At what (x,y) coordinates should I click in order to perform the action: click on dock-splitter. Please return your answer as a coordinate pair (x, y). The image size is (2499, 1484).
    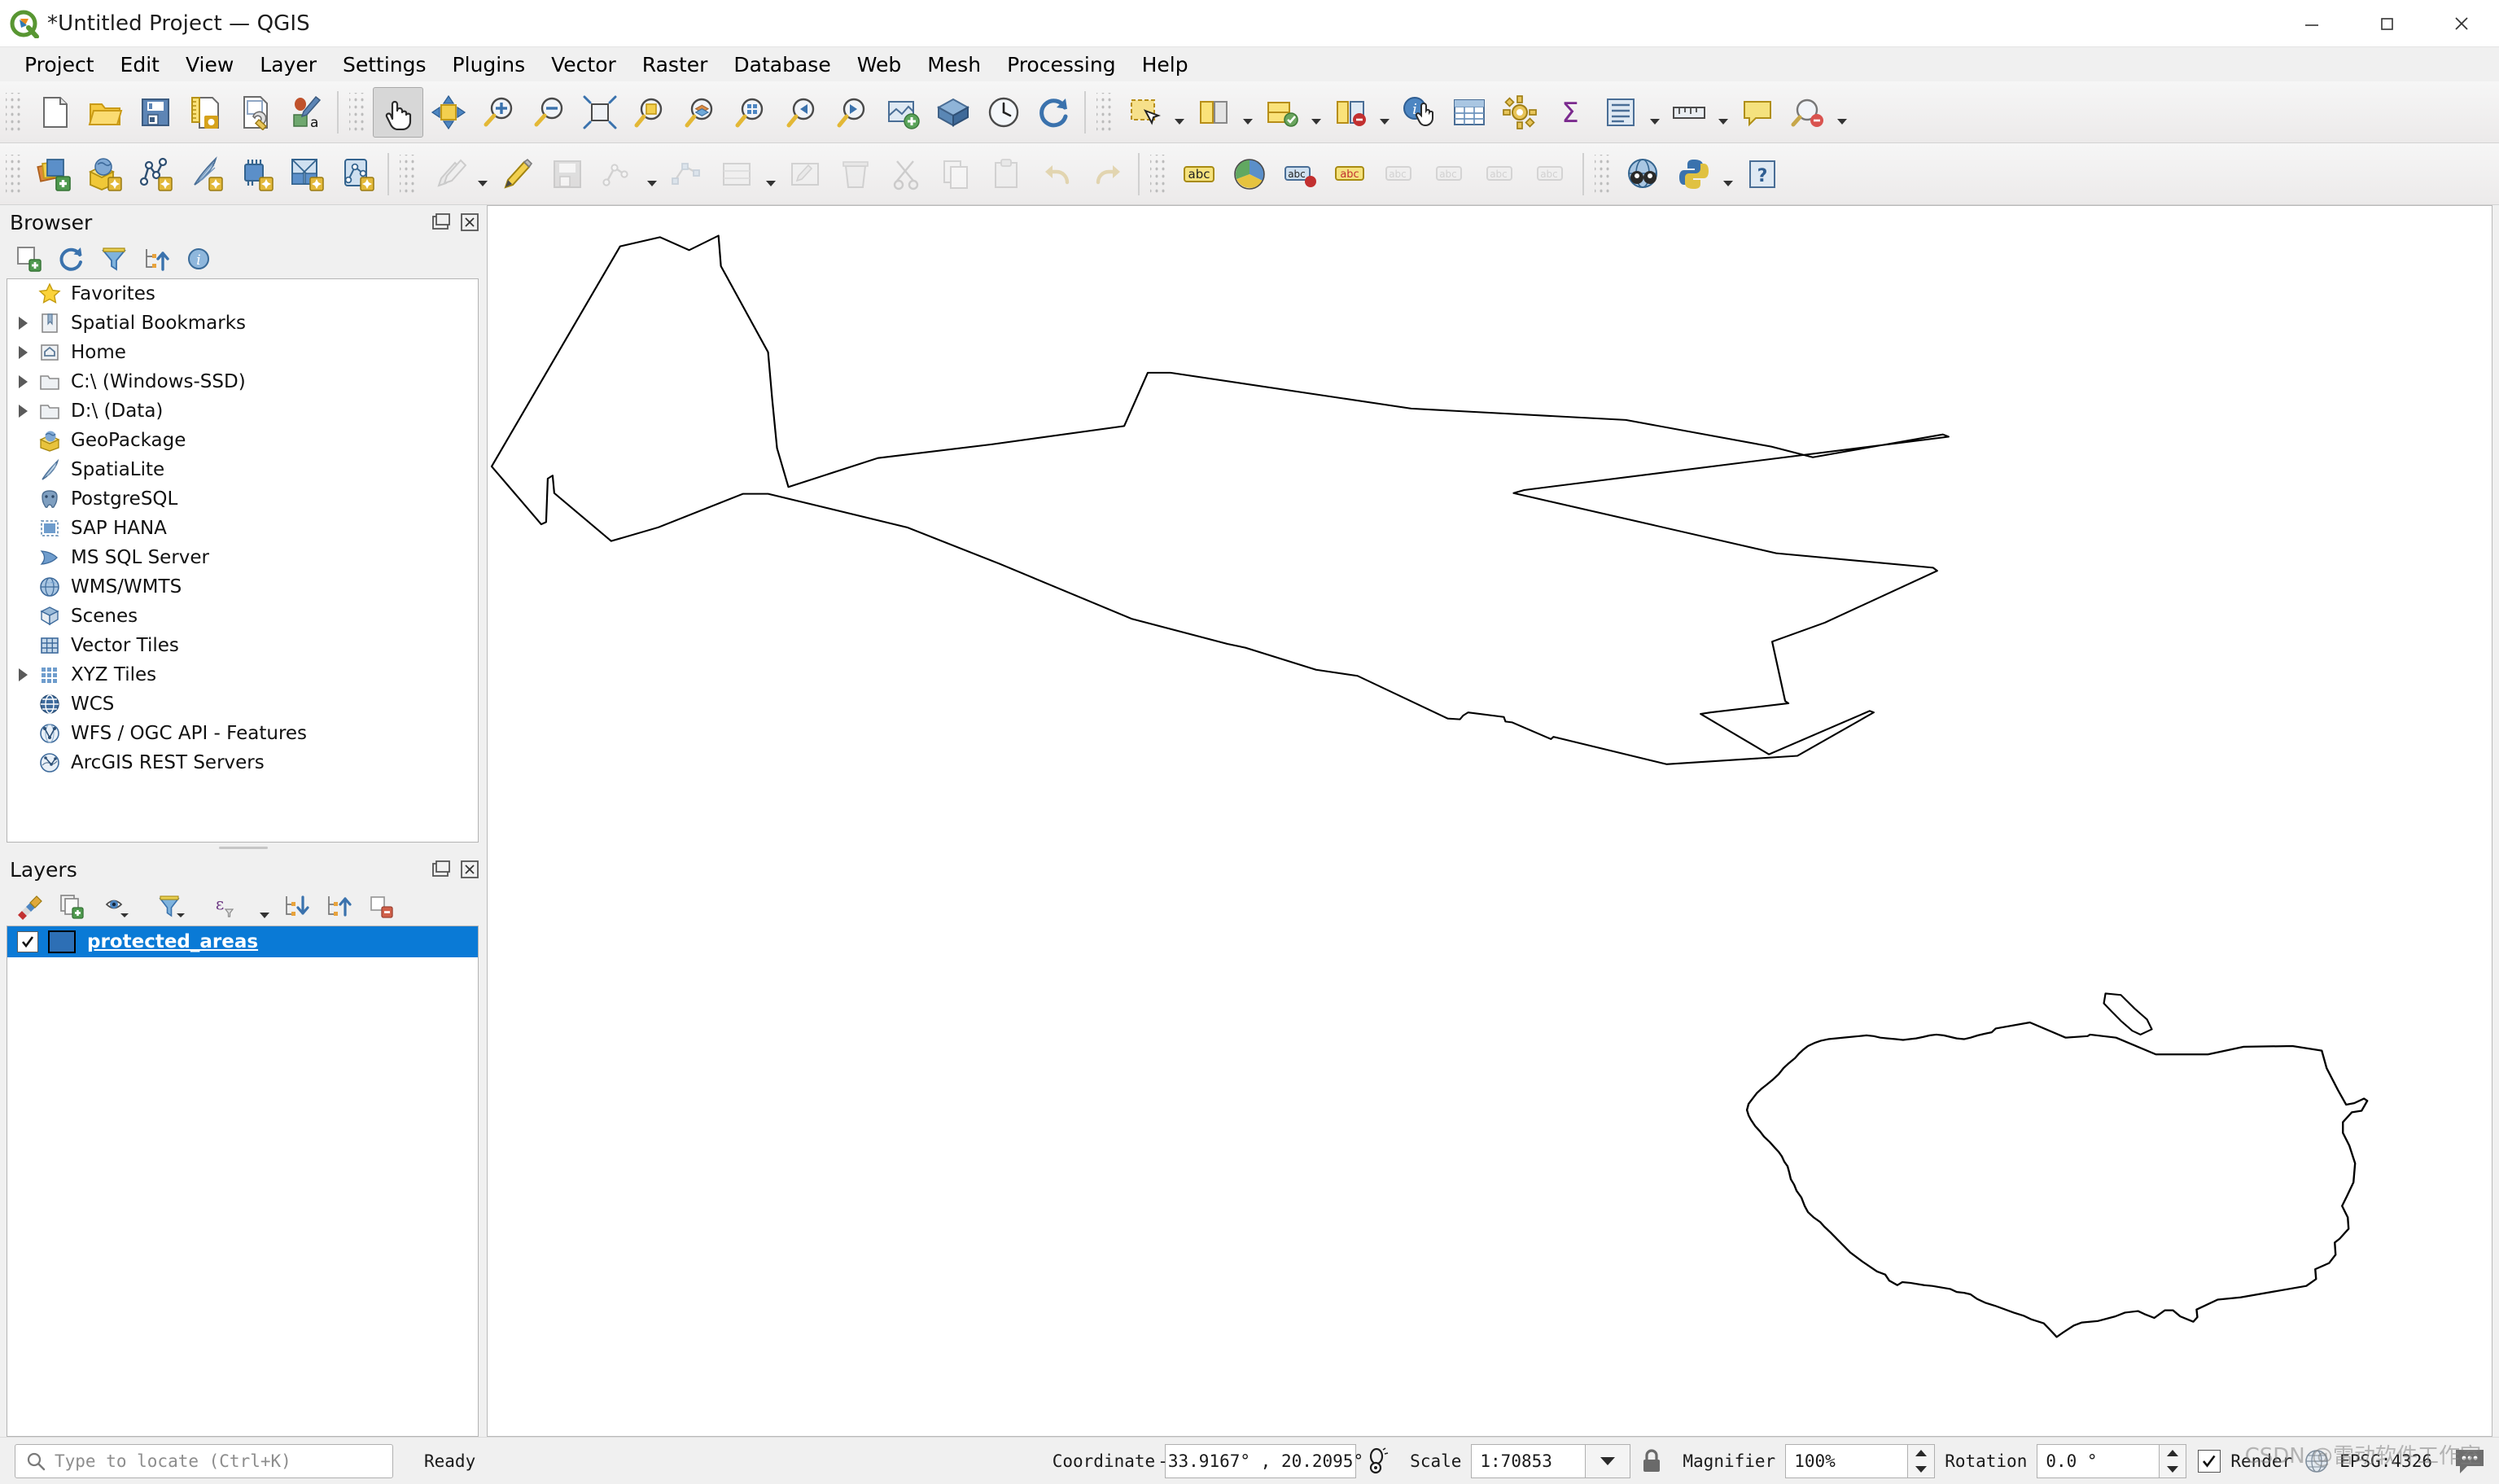
    Looking at the image, I should click on (243, 848).